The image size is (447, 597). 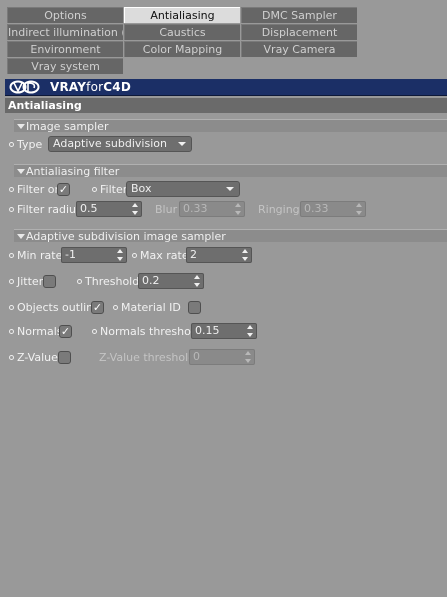 I want to click on type-dropdown: Adaptive subdivision, so click(x=120, y=144).